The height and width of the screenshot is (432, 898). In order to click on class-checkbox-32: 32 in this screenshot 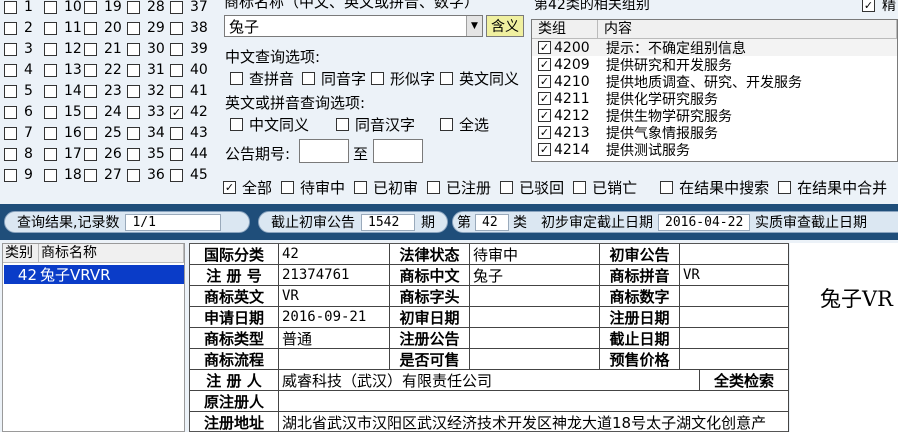, I will do `click(146, 91)`.